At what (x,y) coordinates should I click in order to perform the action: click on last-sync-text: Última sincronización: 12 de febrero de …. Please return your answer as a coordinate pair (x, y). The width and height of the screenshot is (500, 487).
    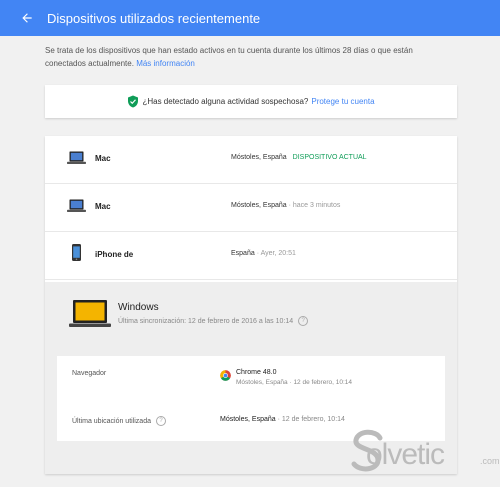
    Looking at the image, I should click on (206, 321).